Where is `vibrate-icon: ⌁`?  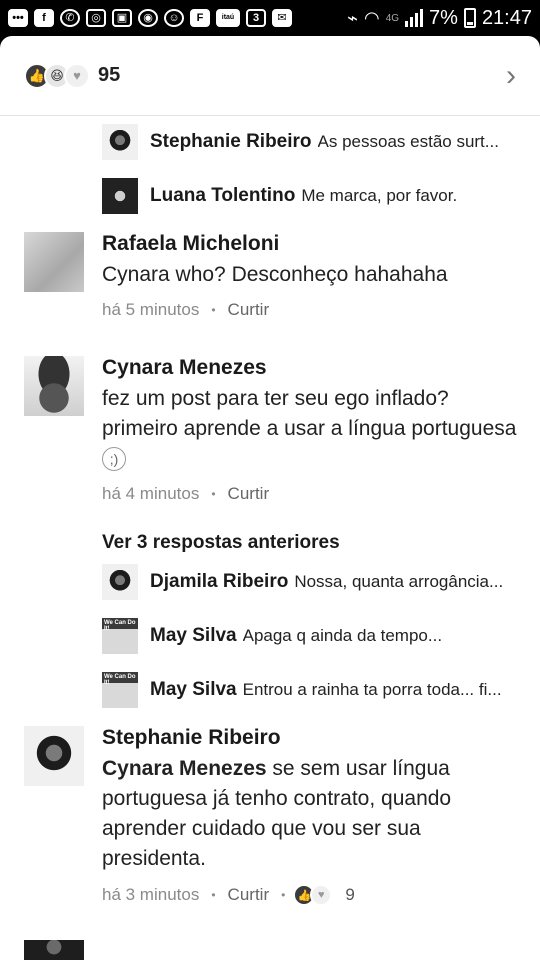
vibrate-icon: ⌁ is located at coordinates (352, 17).